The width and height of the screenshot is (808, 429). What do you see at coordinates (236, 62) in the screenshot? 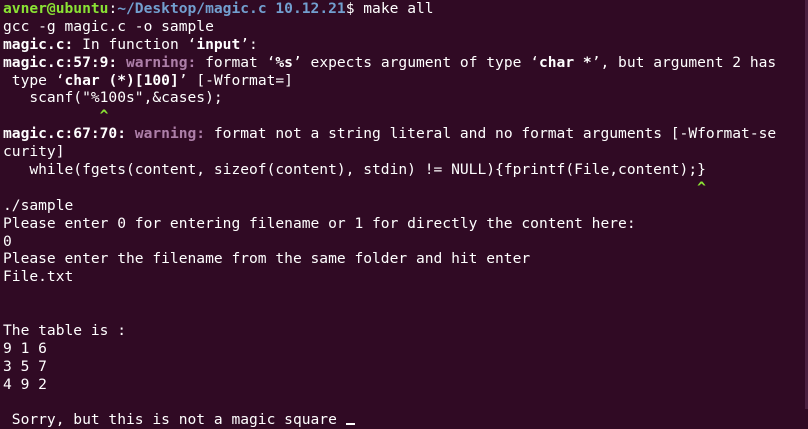
I see `text: format ‘` at bounding box center [236, 62].